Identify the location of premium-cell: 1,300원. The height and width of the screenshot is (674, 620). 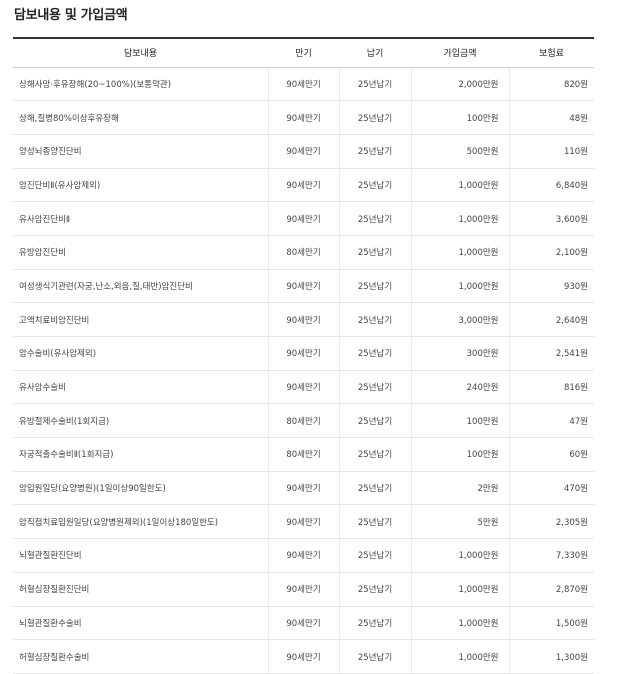
(551, 656).